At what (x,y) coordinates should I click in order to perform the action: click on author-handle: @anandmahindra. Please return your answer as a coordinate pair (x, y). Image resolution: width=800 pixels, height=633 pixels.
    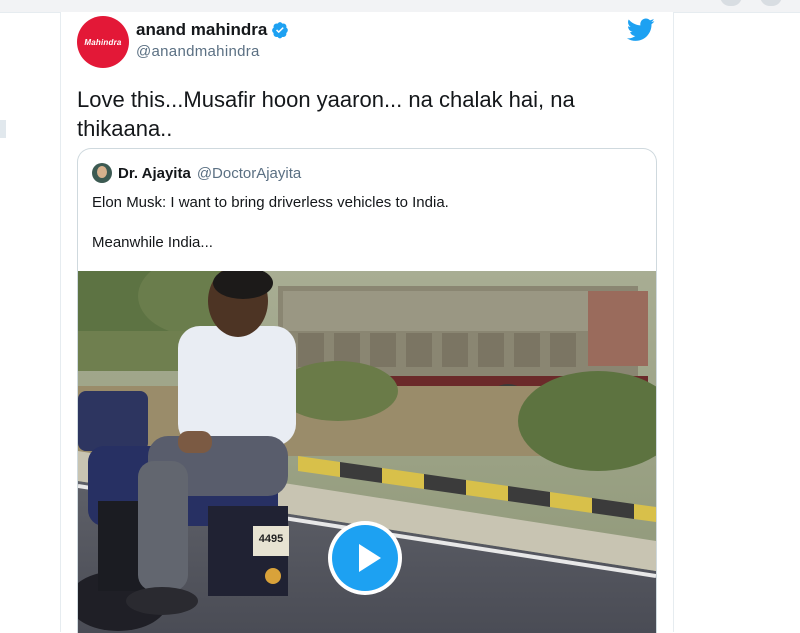
    Looking at the image, I should click on (212, 51).